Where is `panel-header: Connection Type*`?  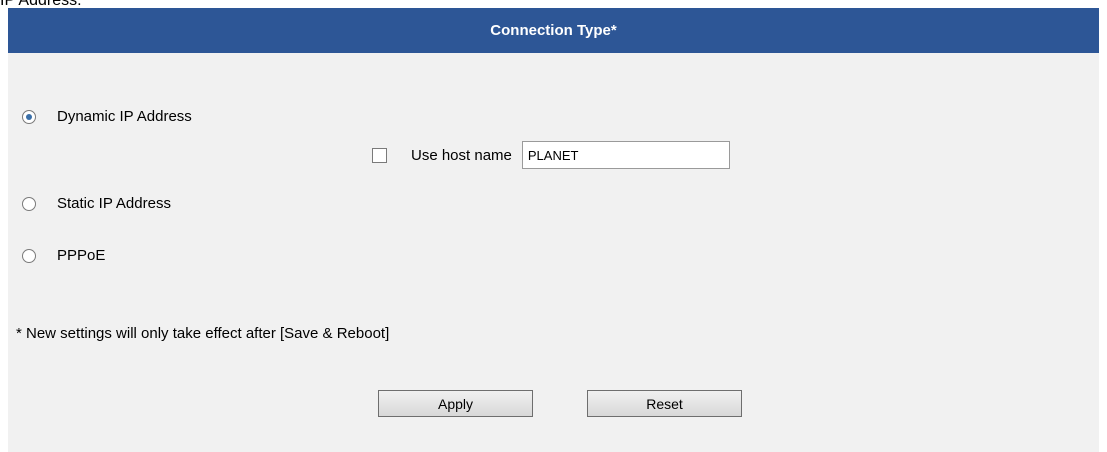
panel-header: Connection Type* is located at coordinates (553, 30).